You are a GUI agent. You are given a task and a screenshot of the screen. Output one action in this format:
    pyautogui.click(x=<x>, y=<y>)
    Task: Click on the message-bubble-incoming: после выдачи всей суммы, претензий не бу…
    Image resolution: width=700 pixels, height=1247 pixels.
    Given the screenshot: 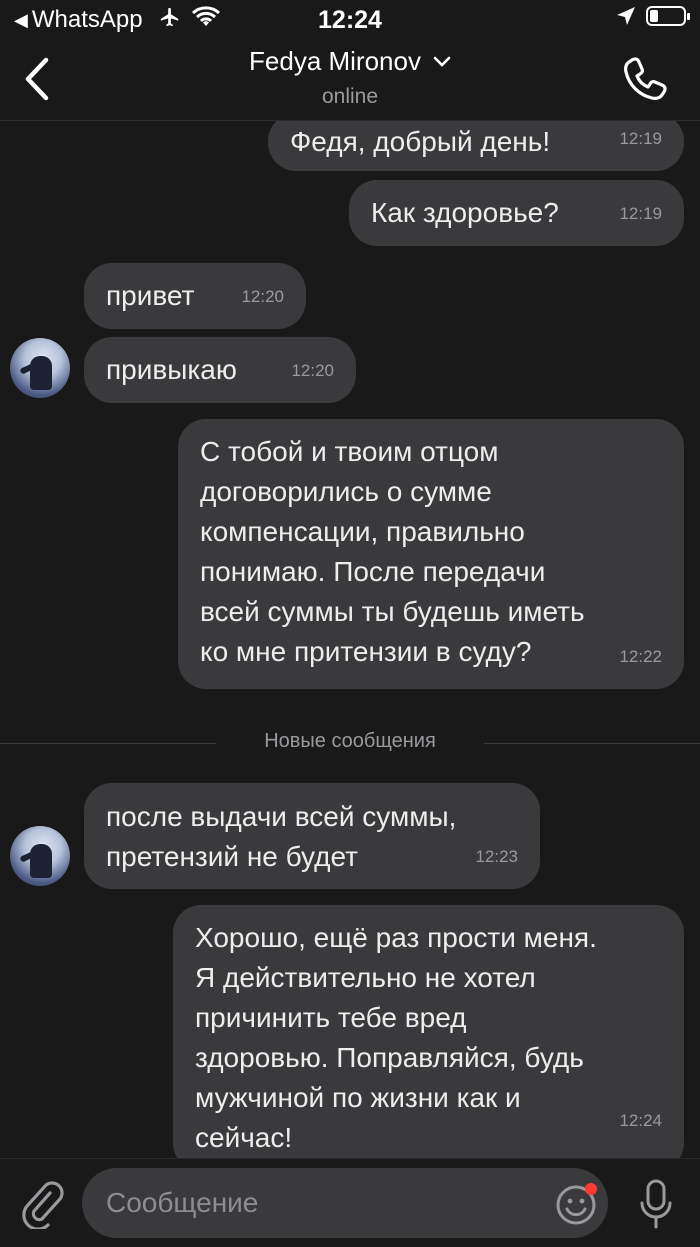 What is the action you would take?
    pyautogui.click(x=312, y=836)
    